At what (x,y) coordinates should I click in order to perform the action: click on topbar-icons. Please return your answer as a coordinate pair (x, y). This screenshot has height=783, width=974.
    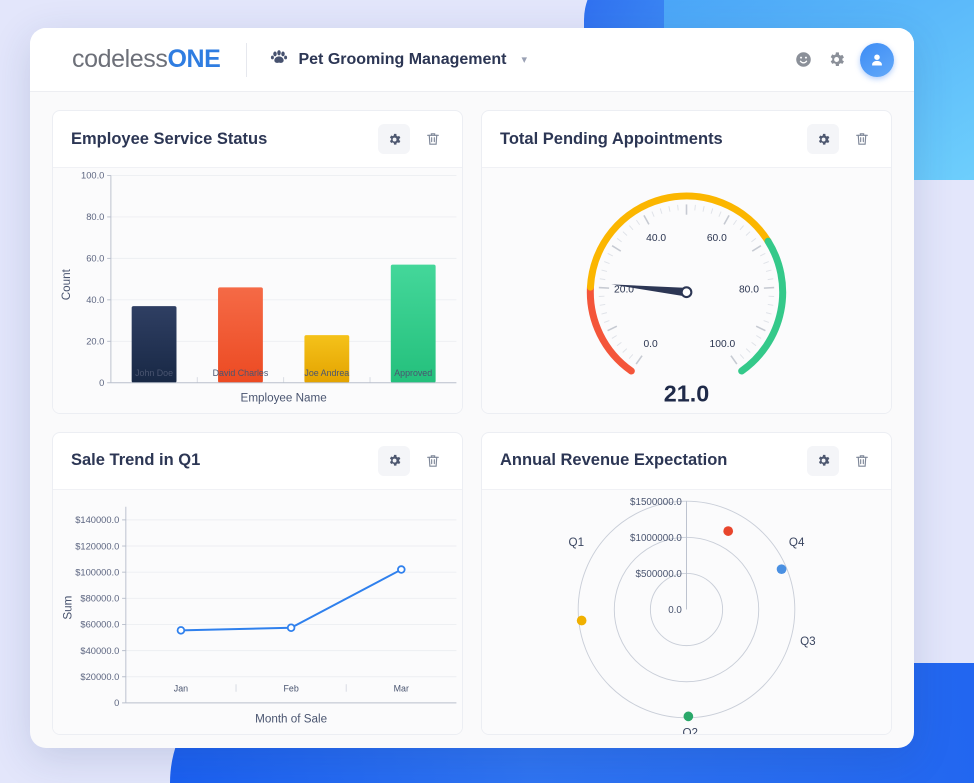
    Looking at the image, I should click on (844, 59).